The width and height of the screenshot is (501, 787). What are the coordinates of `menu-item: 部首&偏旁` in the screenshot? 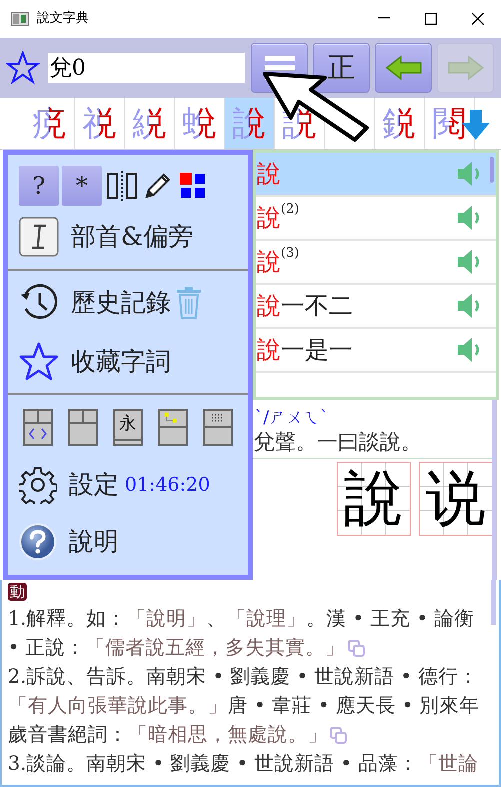 It's located at (128, 237).